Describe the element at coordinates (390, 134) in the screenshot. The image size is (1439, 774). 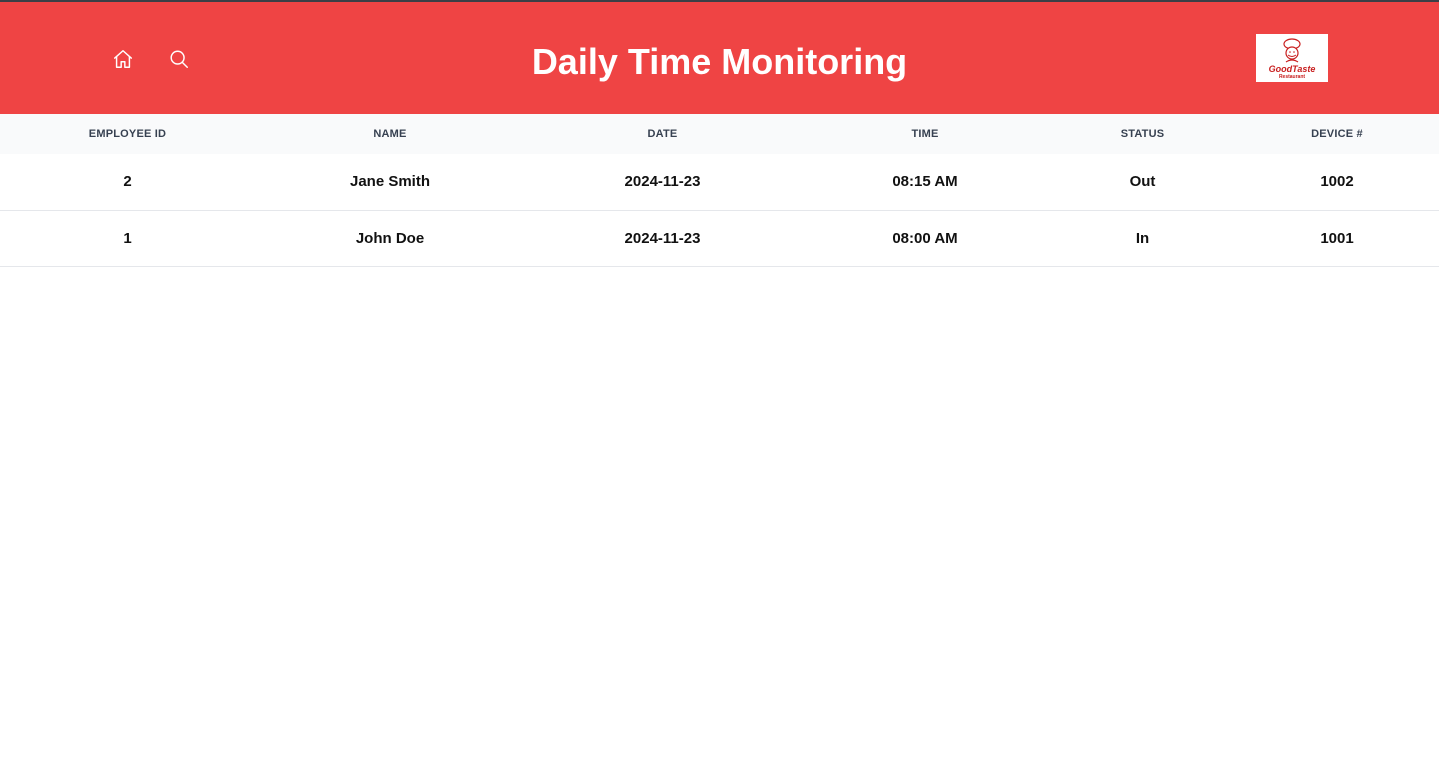
I see `column-header-name: Name` at that location.